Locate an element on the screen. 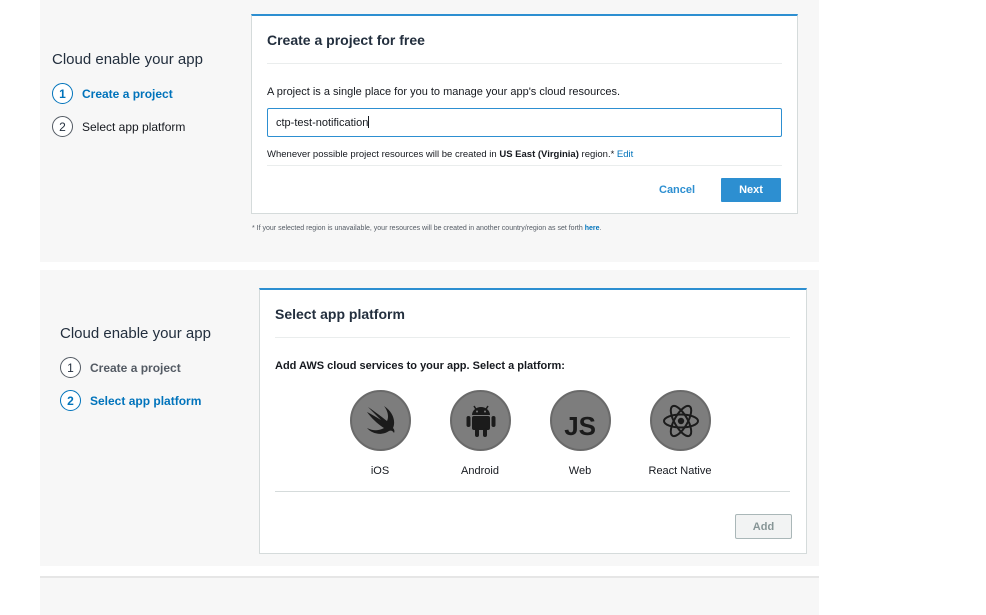 The height and width of the screenshot is (615, 986). platform-web: JS is located at coordinates (580, 420).